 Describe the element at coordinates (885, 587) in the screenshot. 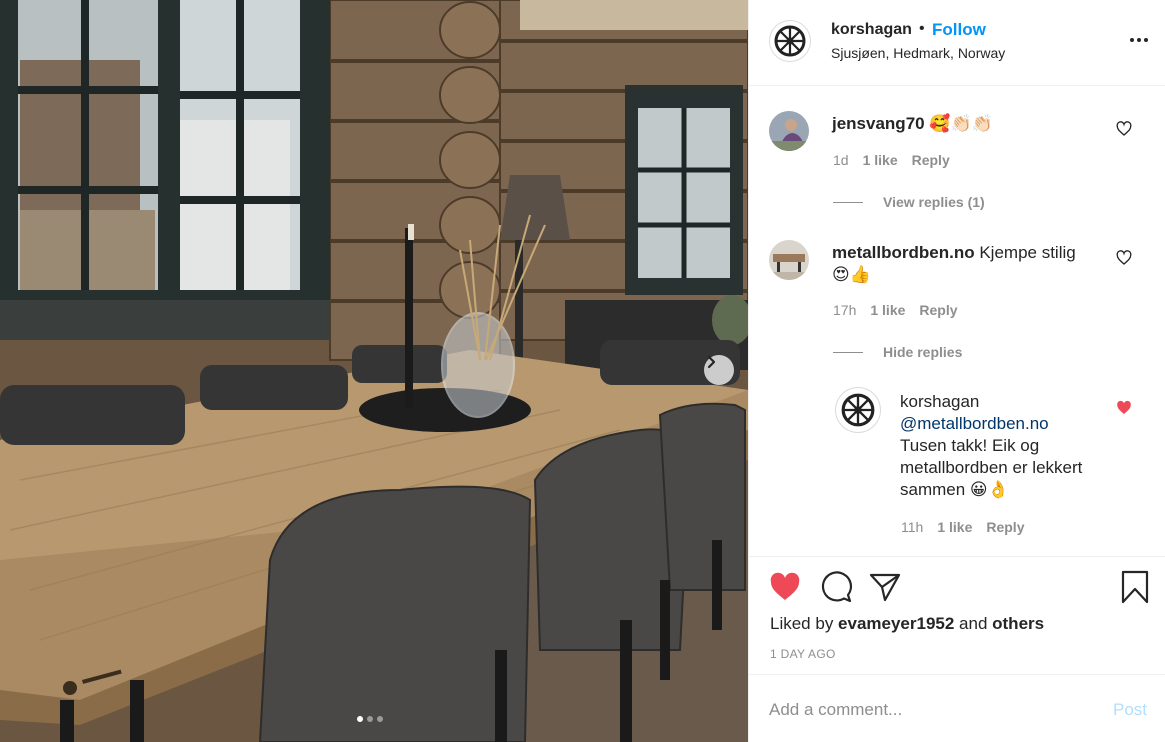

I see `share-icon` at that location.